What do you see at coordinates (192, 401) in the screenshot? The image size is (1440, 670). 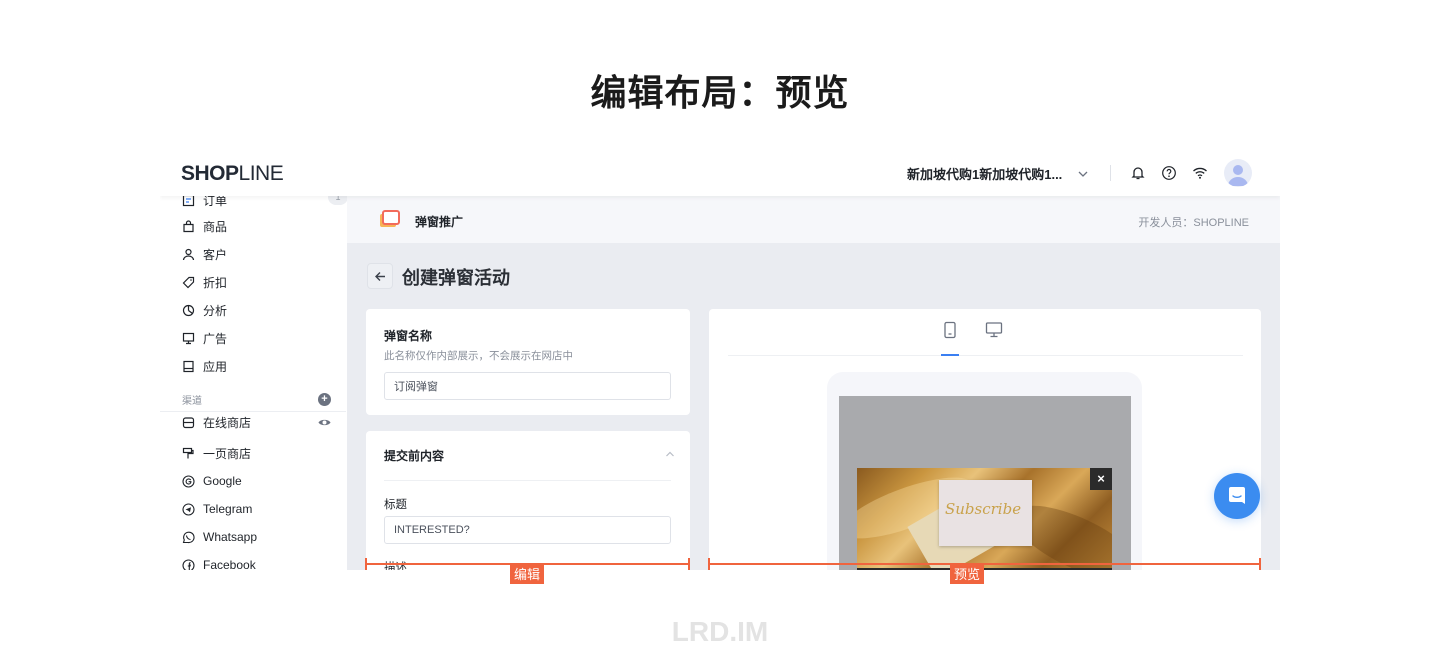 I see `channels-label: 渠道` at bounding box center [192, 401].